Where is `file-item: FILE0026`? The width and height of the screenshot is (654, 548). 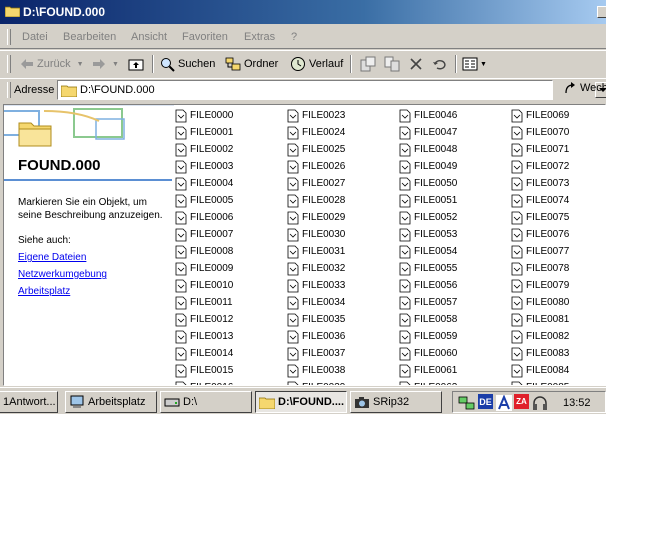
file-item: FILE0026 is located at coordinates (316, 166).